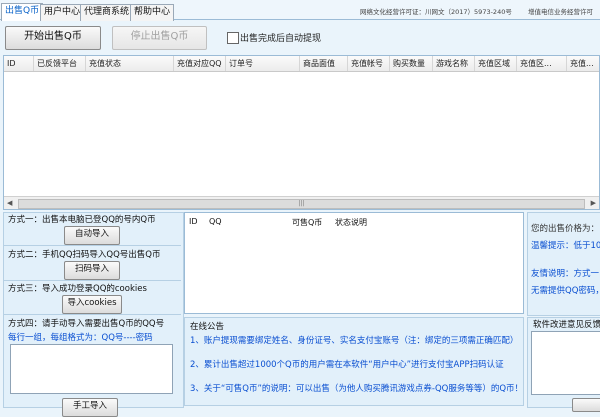  Describe the element at coordinates (152, 12) in the screenshot. I see `tab-help-center: 帮助中心` at that location.